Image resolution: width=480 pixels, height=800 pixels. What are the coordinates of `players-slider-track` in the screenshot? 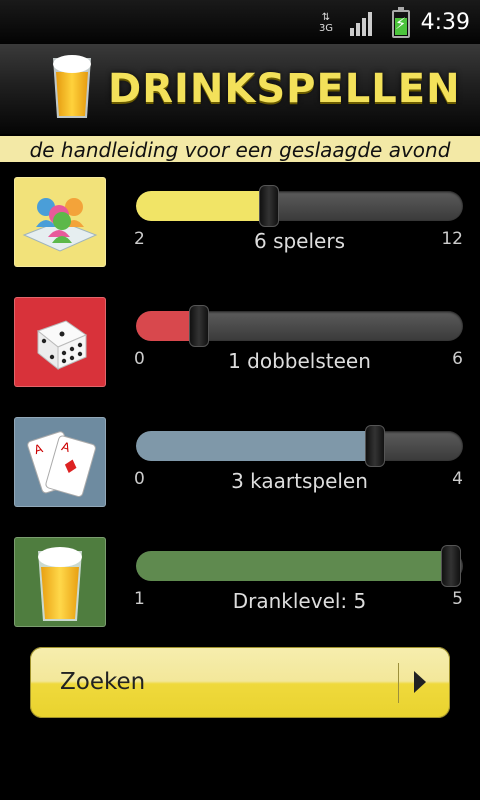 It's located at (299, 206).